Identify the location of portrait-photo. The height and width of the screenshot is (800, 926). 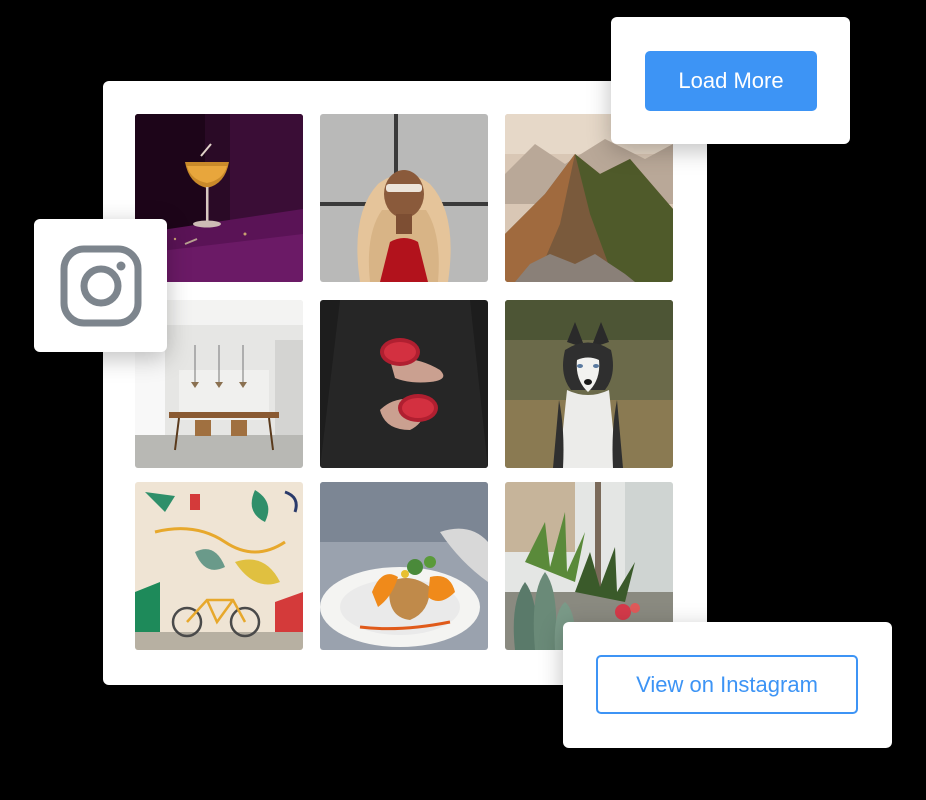
(404, 198).